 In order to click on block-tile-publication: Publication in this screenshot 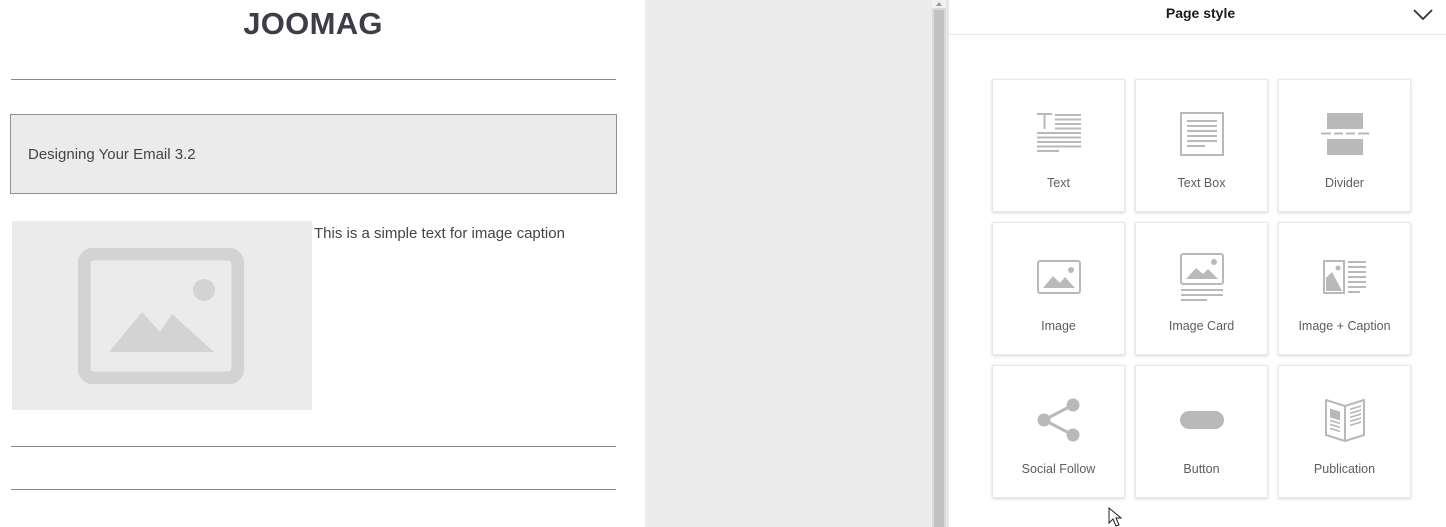, I will do `click(1344, 431)`.